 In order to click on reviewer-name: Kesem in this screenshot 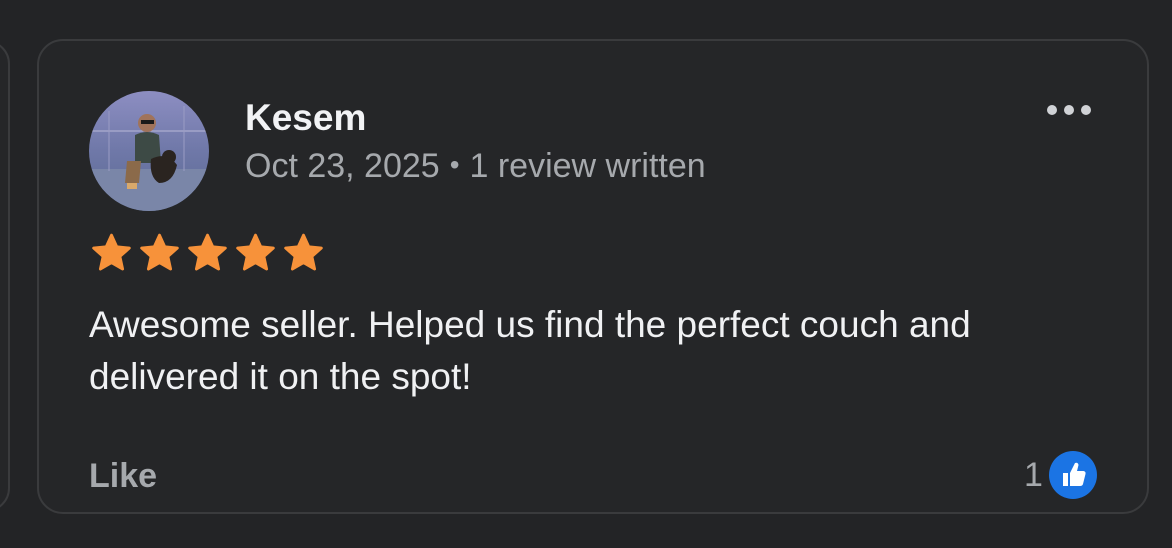, I will do `click(305, 118)`.